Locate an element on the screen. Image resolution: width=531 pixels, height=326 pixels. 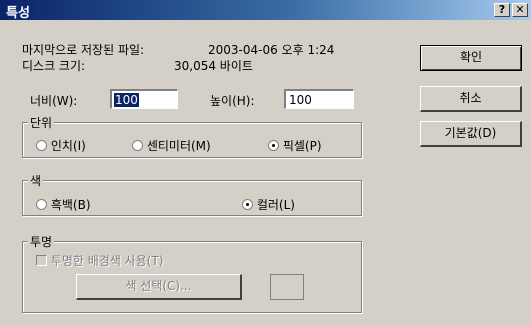
ok-button: 확인 is located at coordinates (471, 58).